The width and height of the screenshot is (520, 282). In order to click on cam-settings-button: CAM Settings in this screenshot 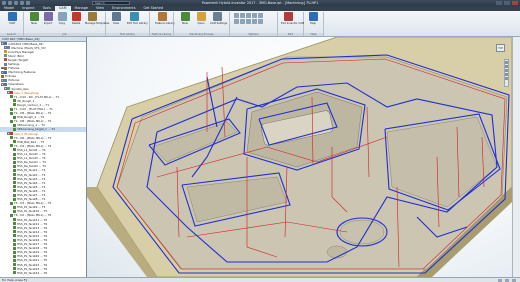, I will do `click(218, 18)`.